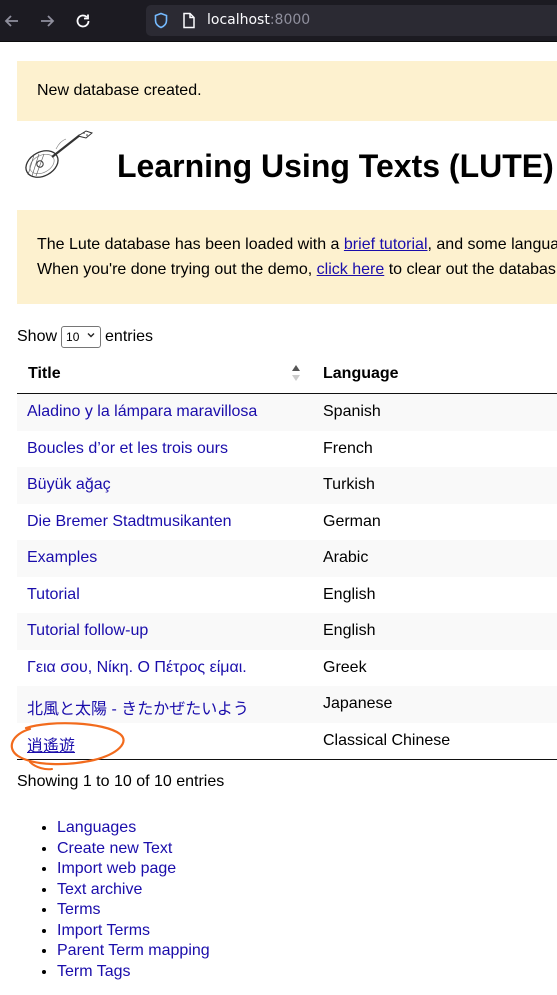  Describe the element at coordinates (287, 704) in the screenshot. I see `table-row: 北風と太陽 - きたかぜたいよう Japanese` at that location.